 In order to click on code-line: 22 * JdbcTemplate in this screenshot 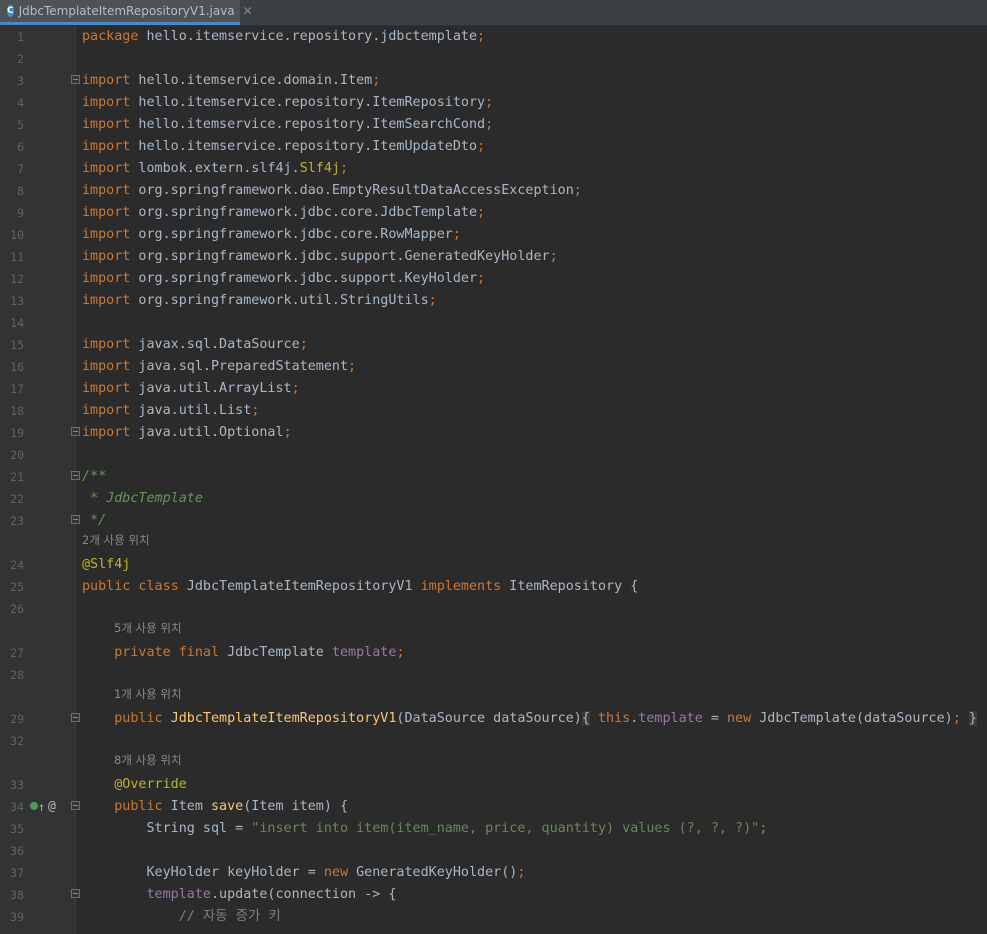, I will do `click(493, 499)`.